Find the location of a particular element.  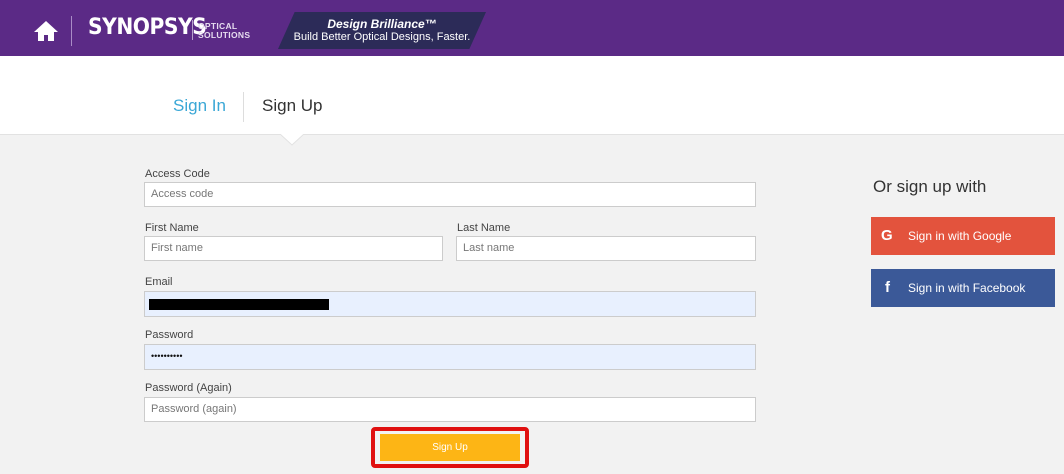

first-name-label: First Name is located at coordinates (172, 228).